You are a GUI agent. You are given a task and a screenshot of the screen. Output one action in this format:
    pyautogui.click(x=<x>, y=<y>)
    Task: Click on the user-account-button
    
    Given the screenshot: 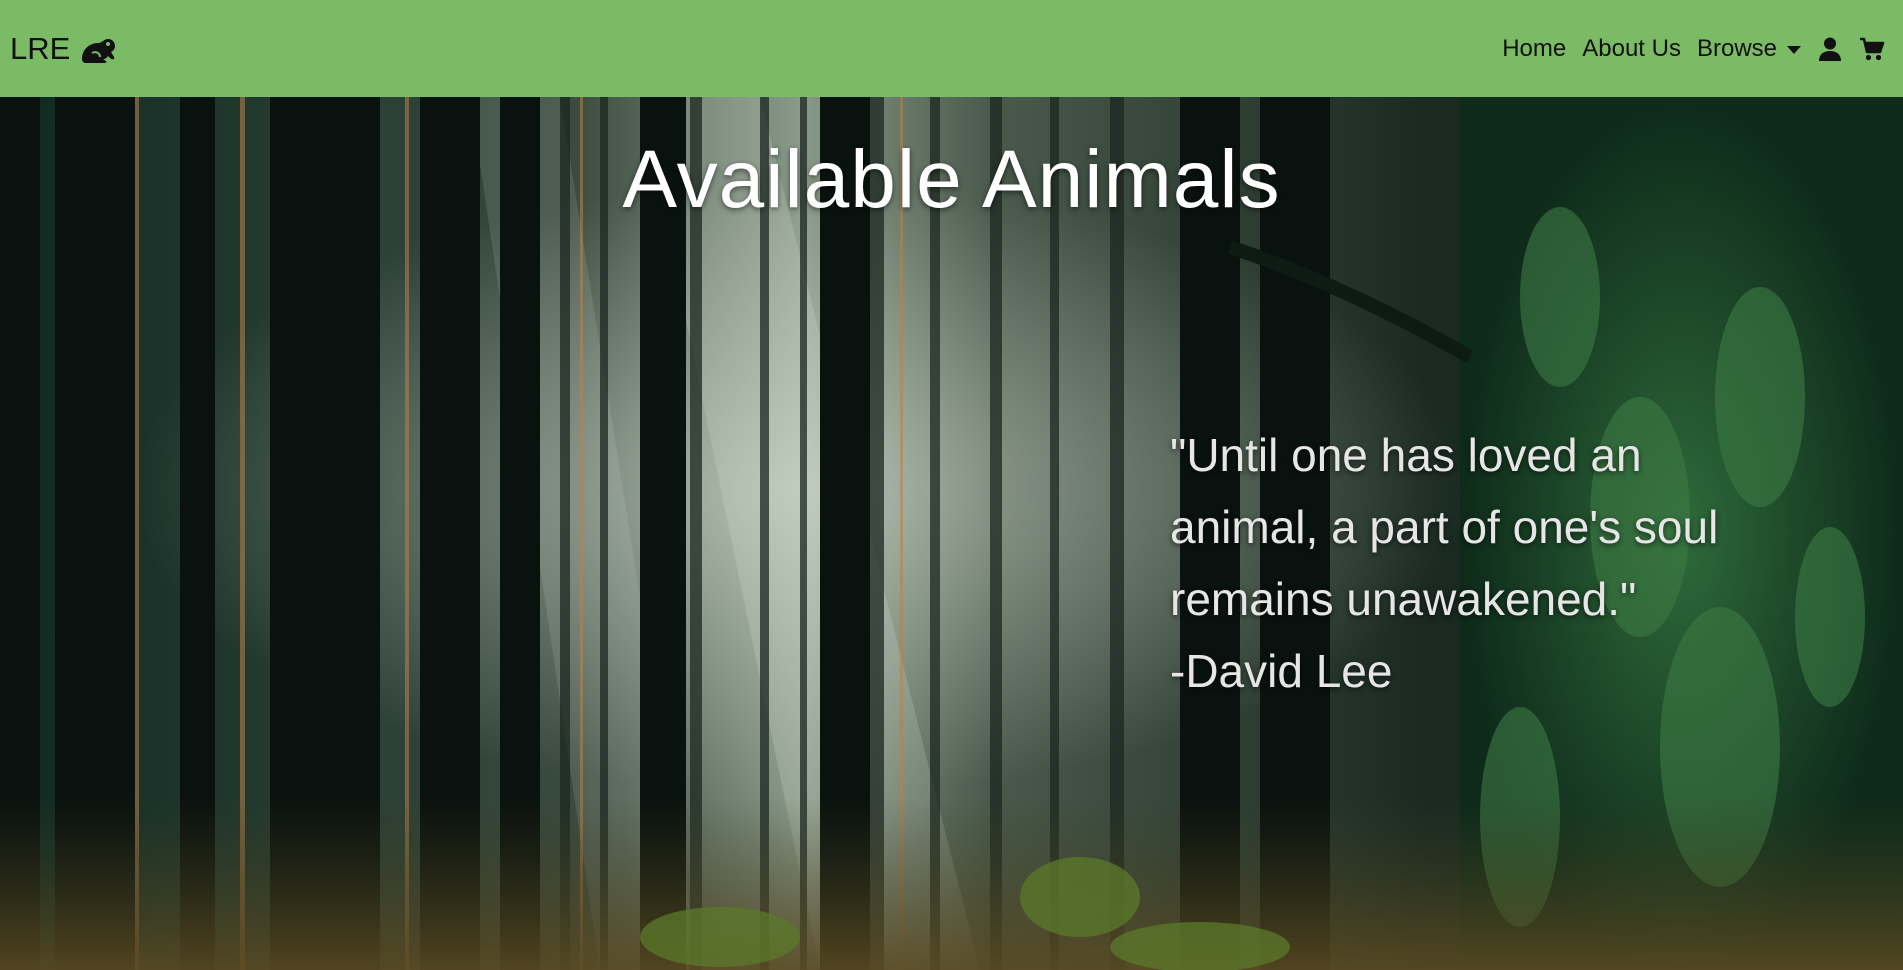 What is the action you would take?
    pyautogui.click(x=1830, y=49)
    